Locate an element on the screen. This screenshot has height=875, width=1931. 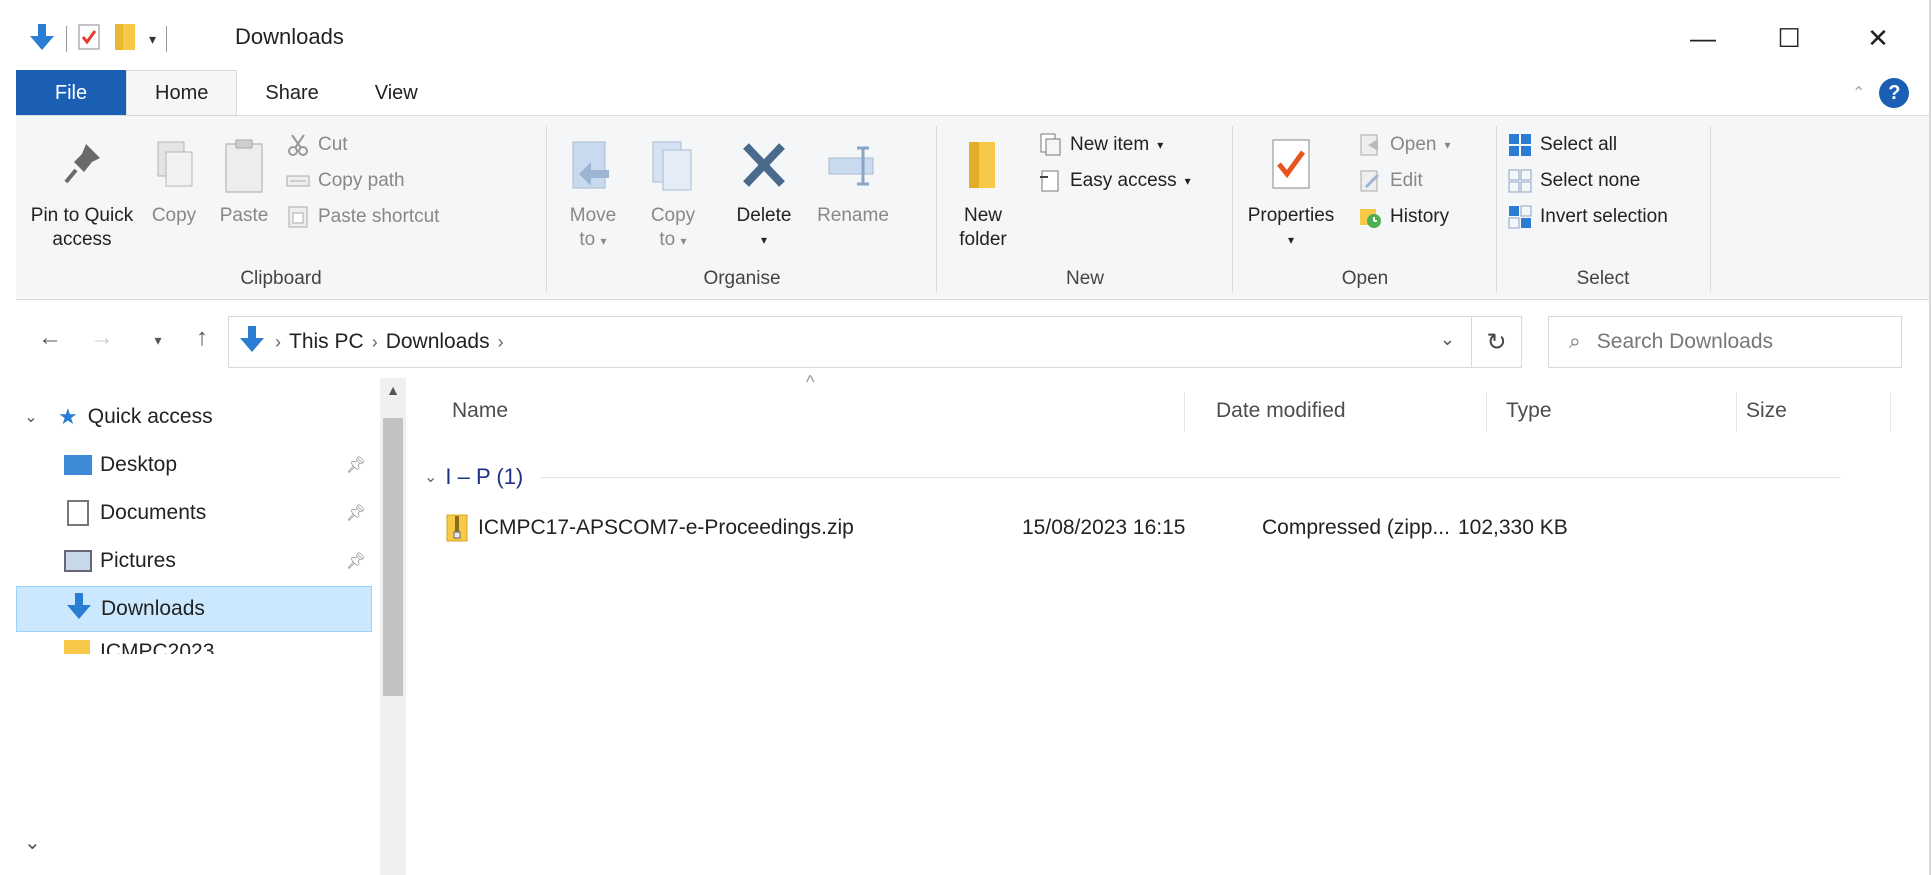
help-icon: ? is located at coordinates (1894, 93).